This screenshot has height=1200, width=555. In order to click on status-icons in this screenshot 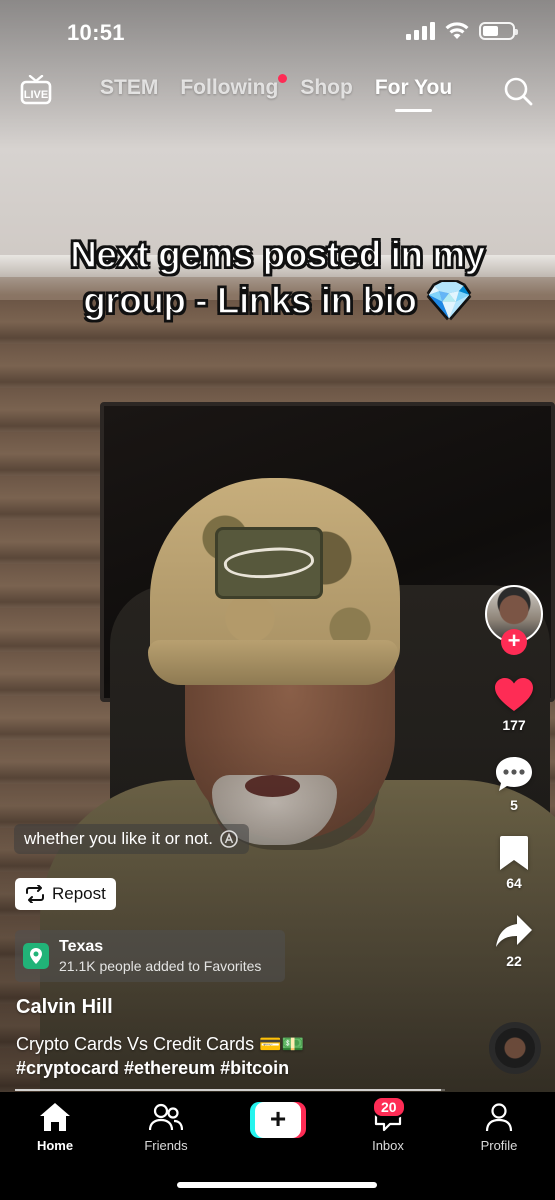, I will do `click(462, 31)`.